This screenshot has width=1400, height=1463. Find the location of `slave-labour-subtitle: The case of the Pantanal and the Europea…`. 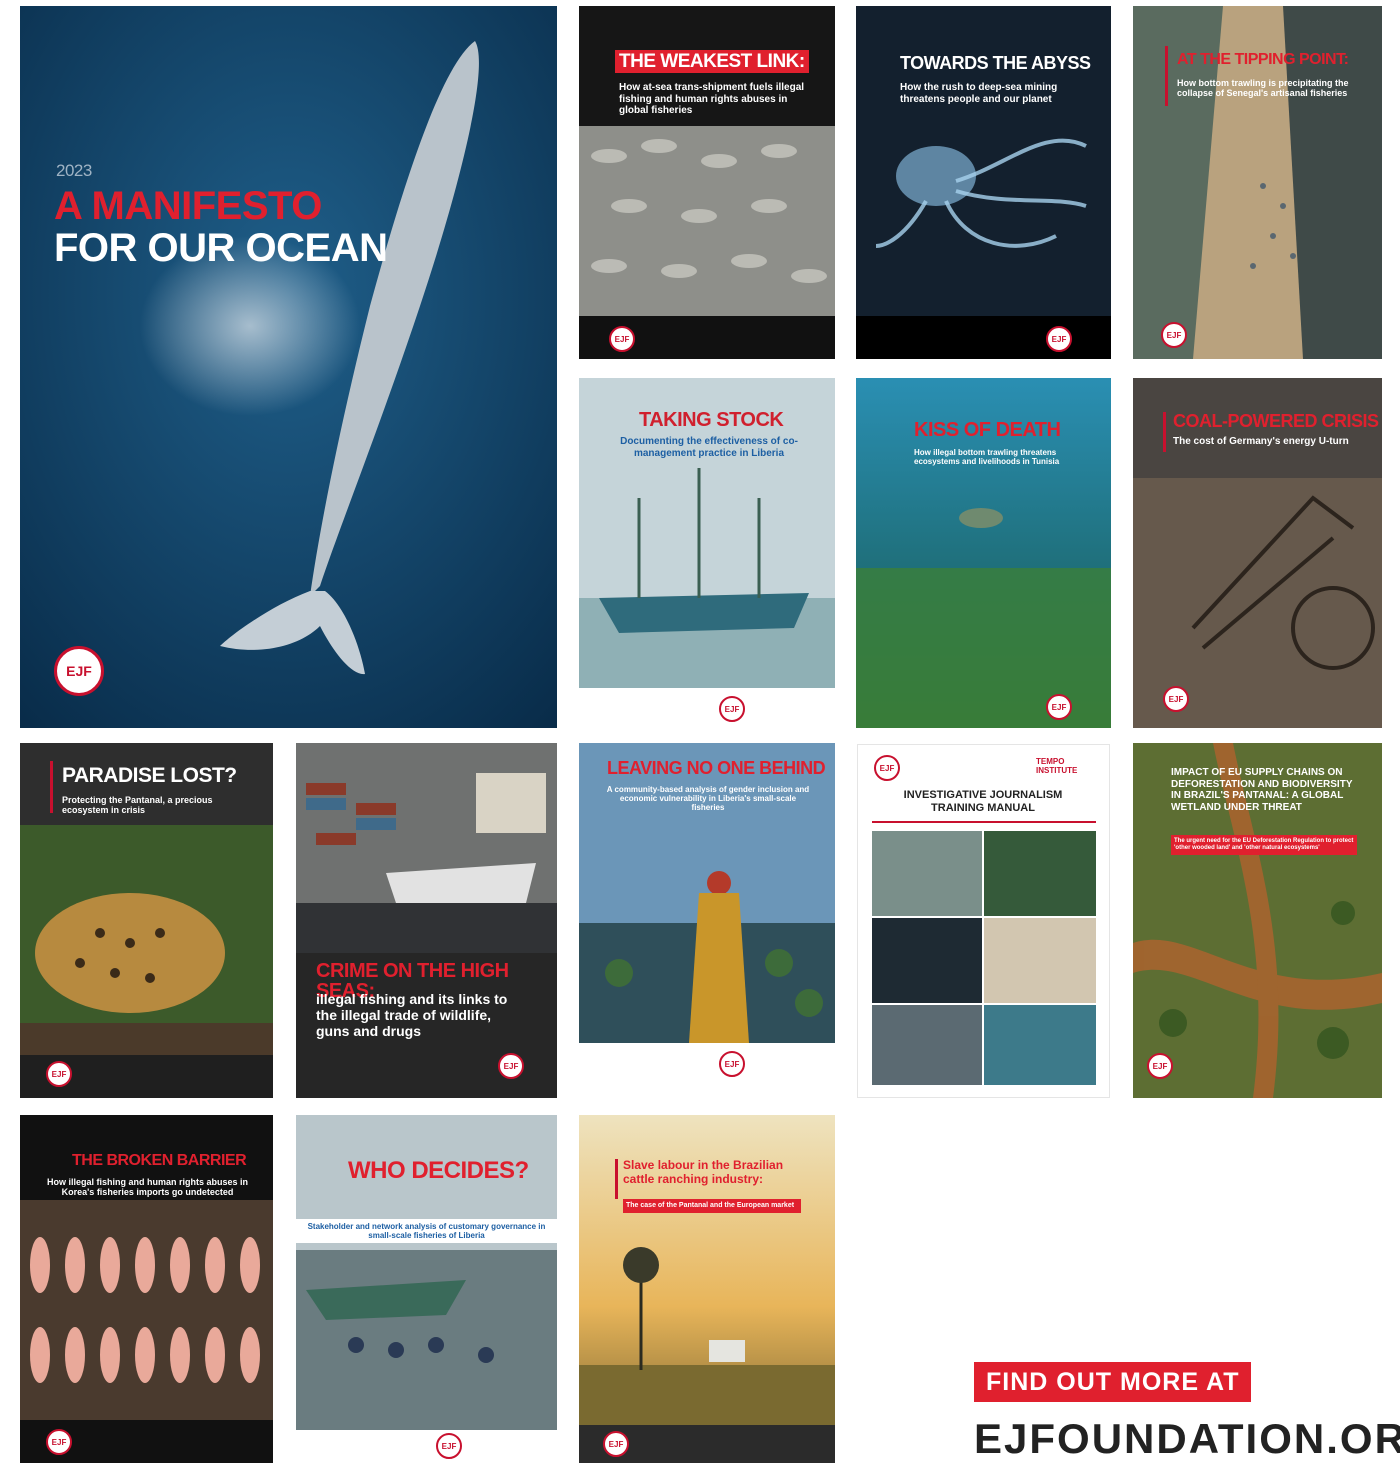

slave-labour-subtitle: The case of the Pantanal and the Europea… is located at coordinates (712, 1206).